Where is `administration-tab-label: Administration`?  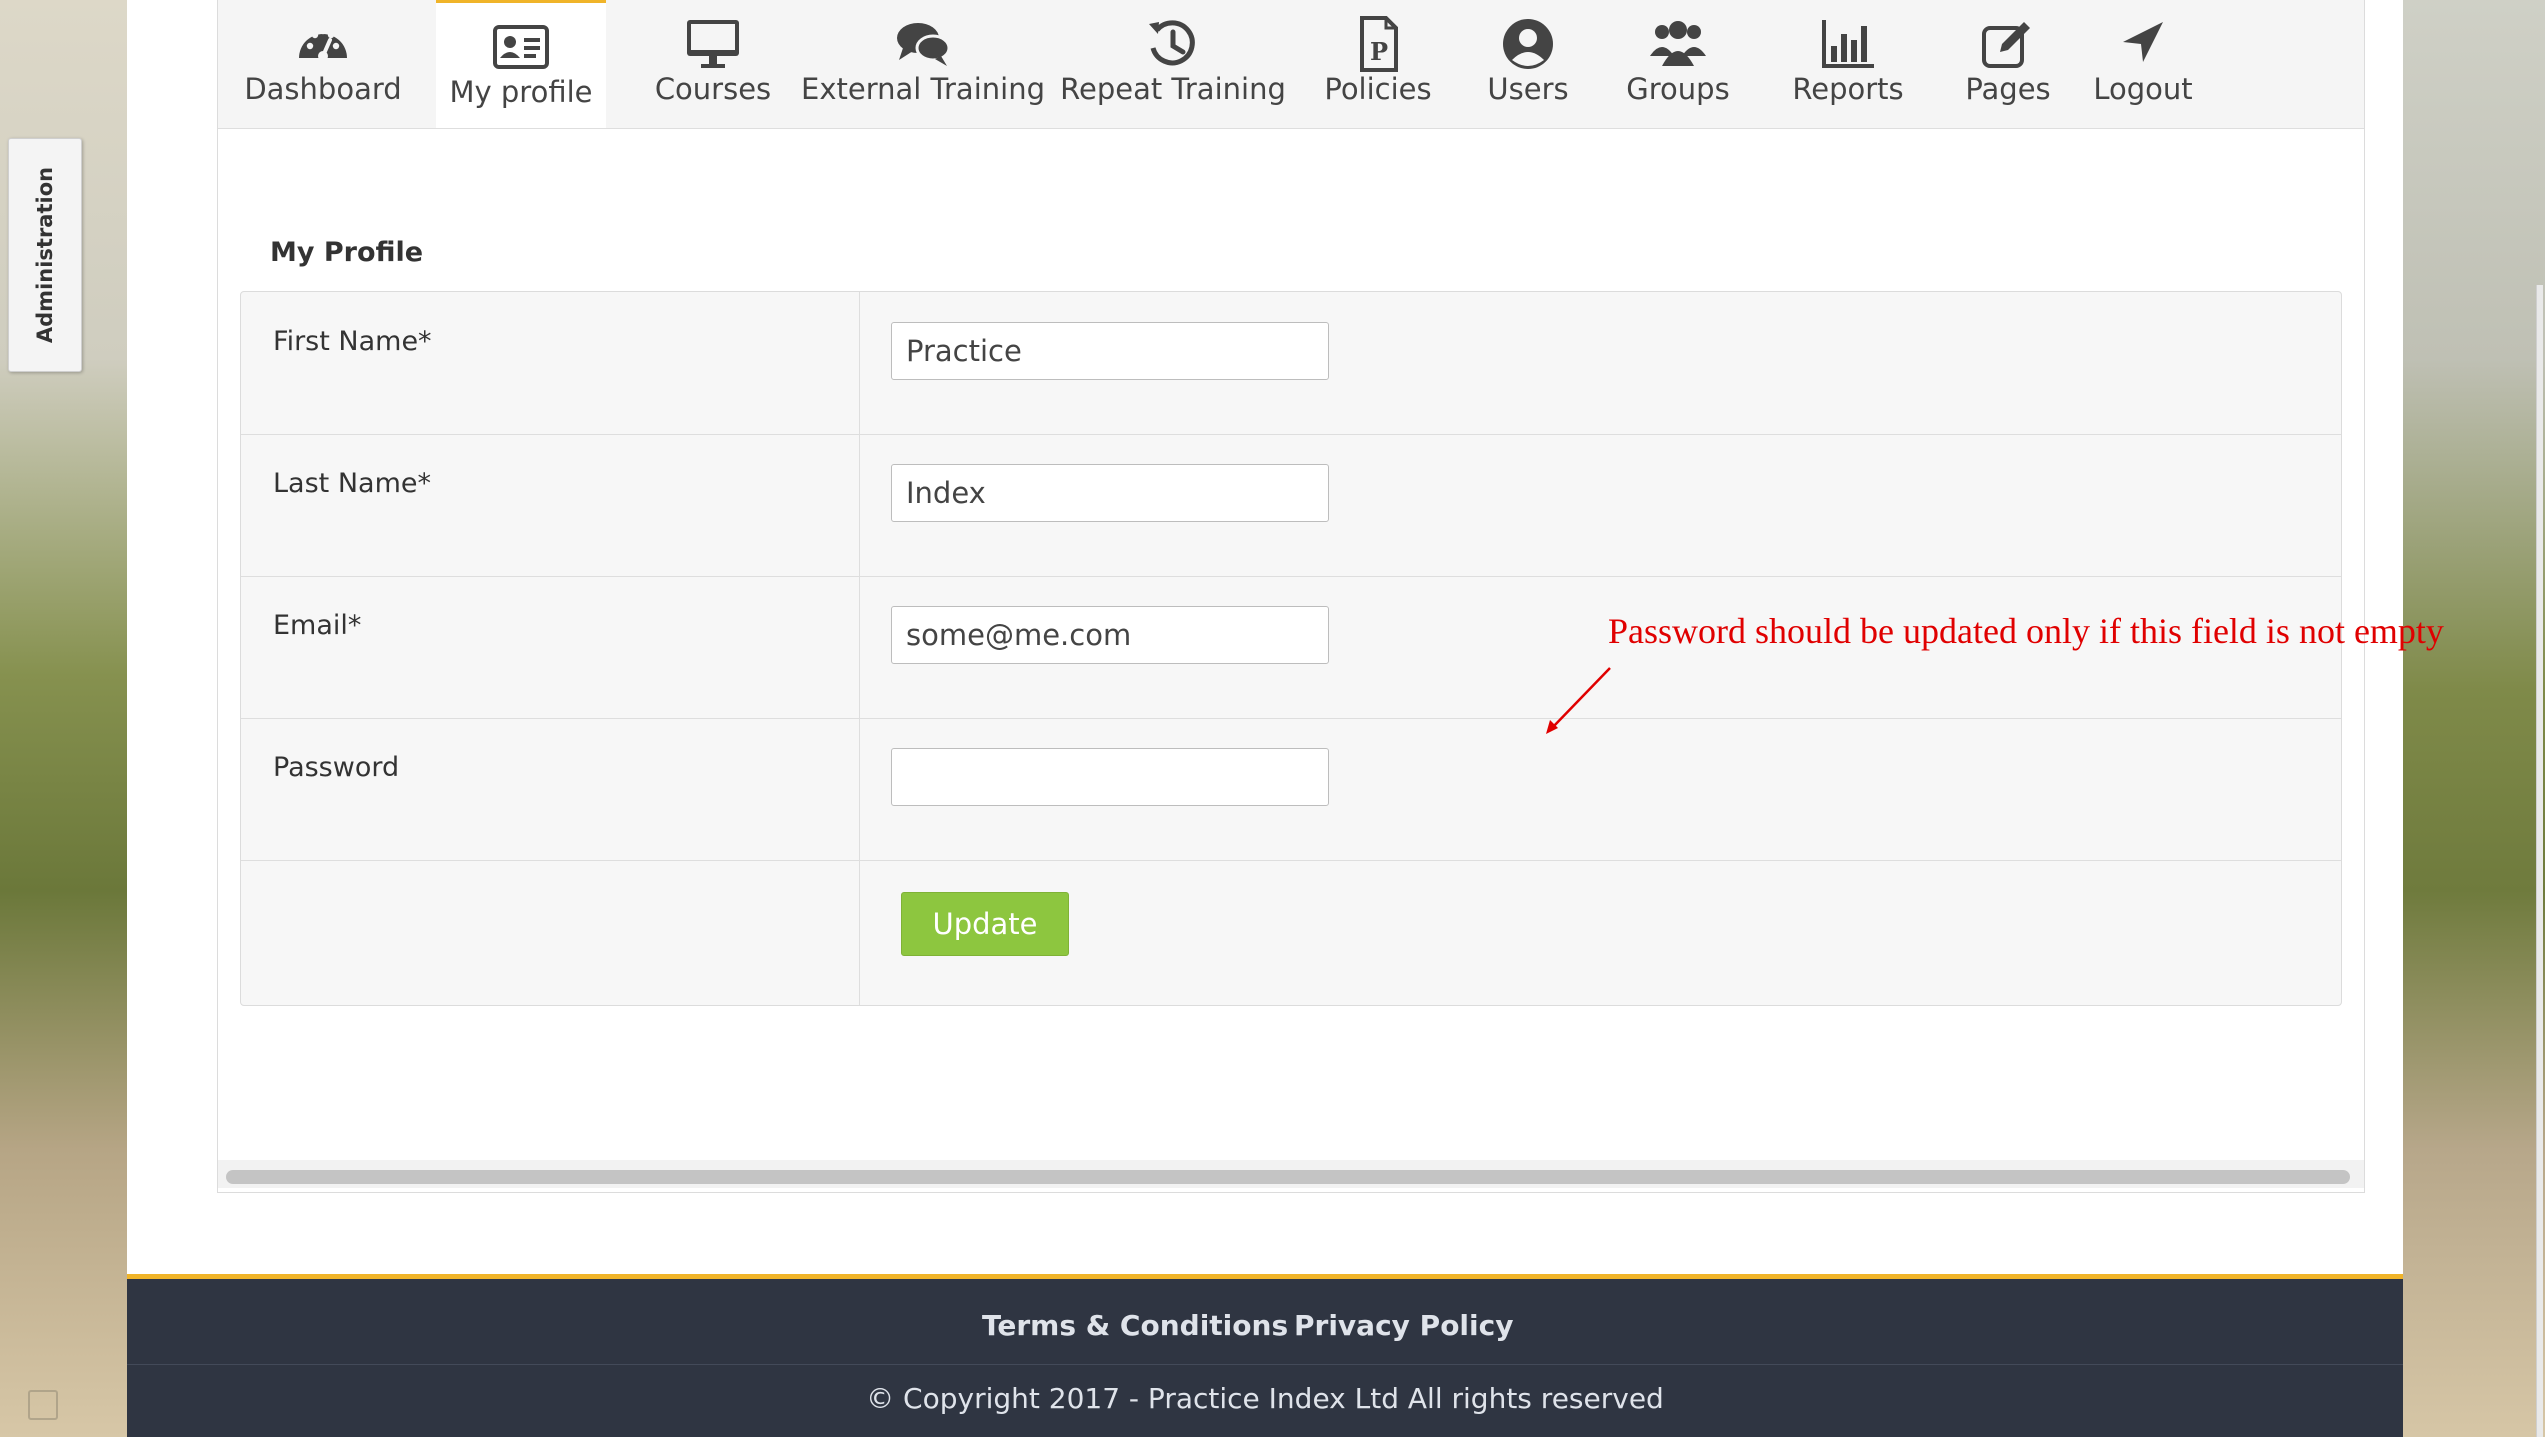 administration-tab-label: Administration is located at coordinates (45, 255).